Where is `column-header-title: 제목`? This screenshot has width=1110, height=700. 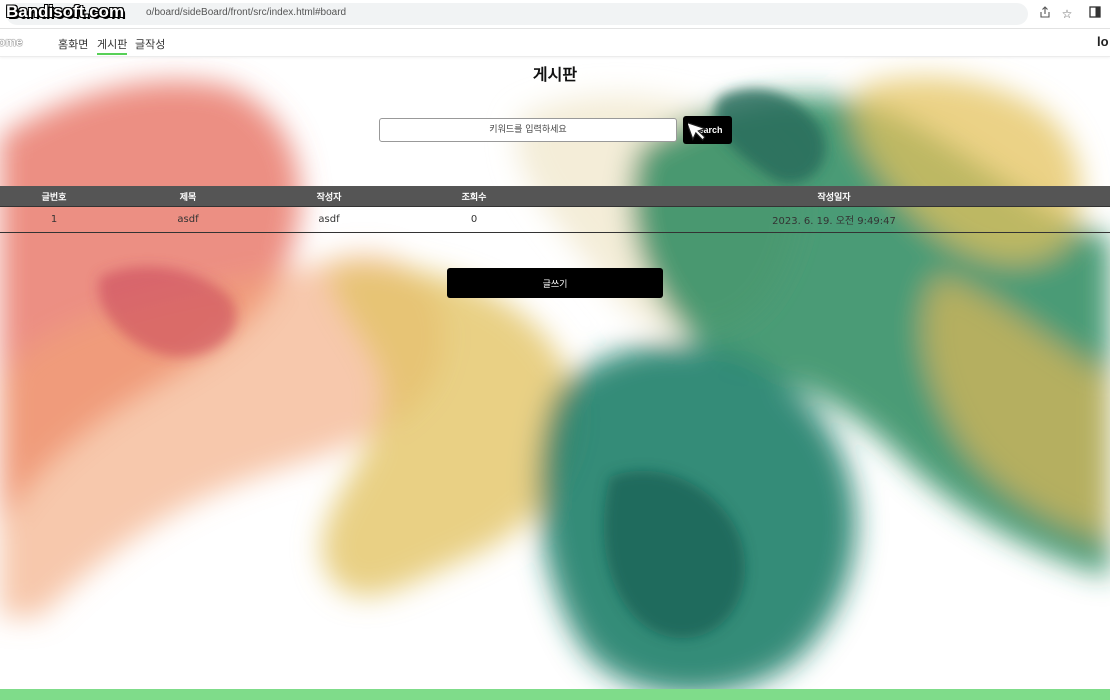
column-header-title: 제목 is located at coordinates (188, 196).